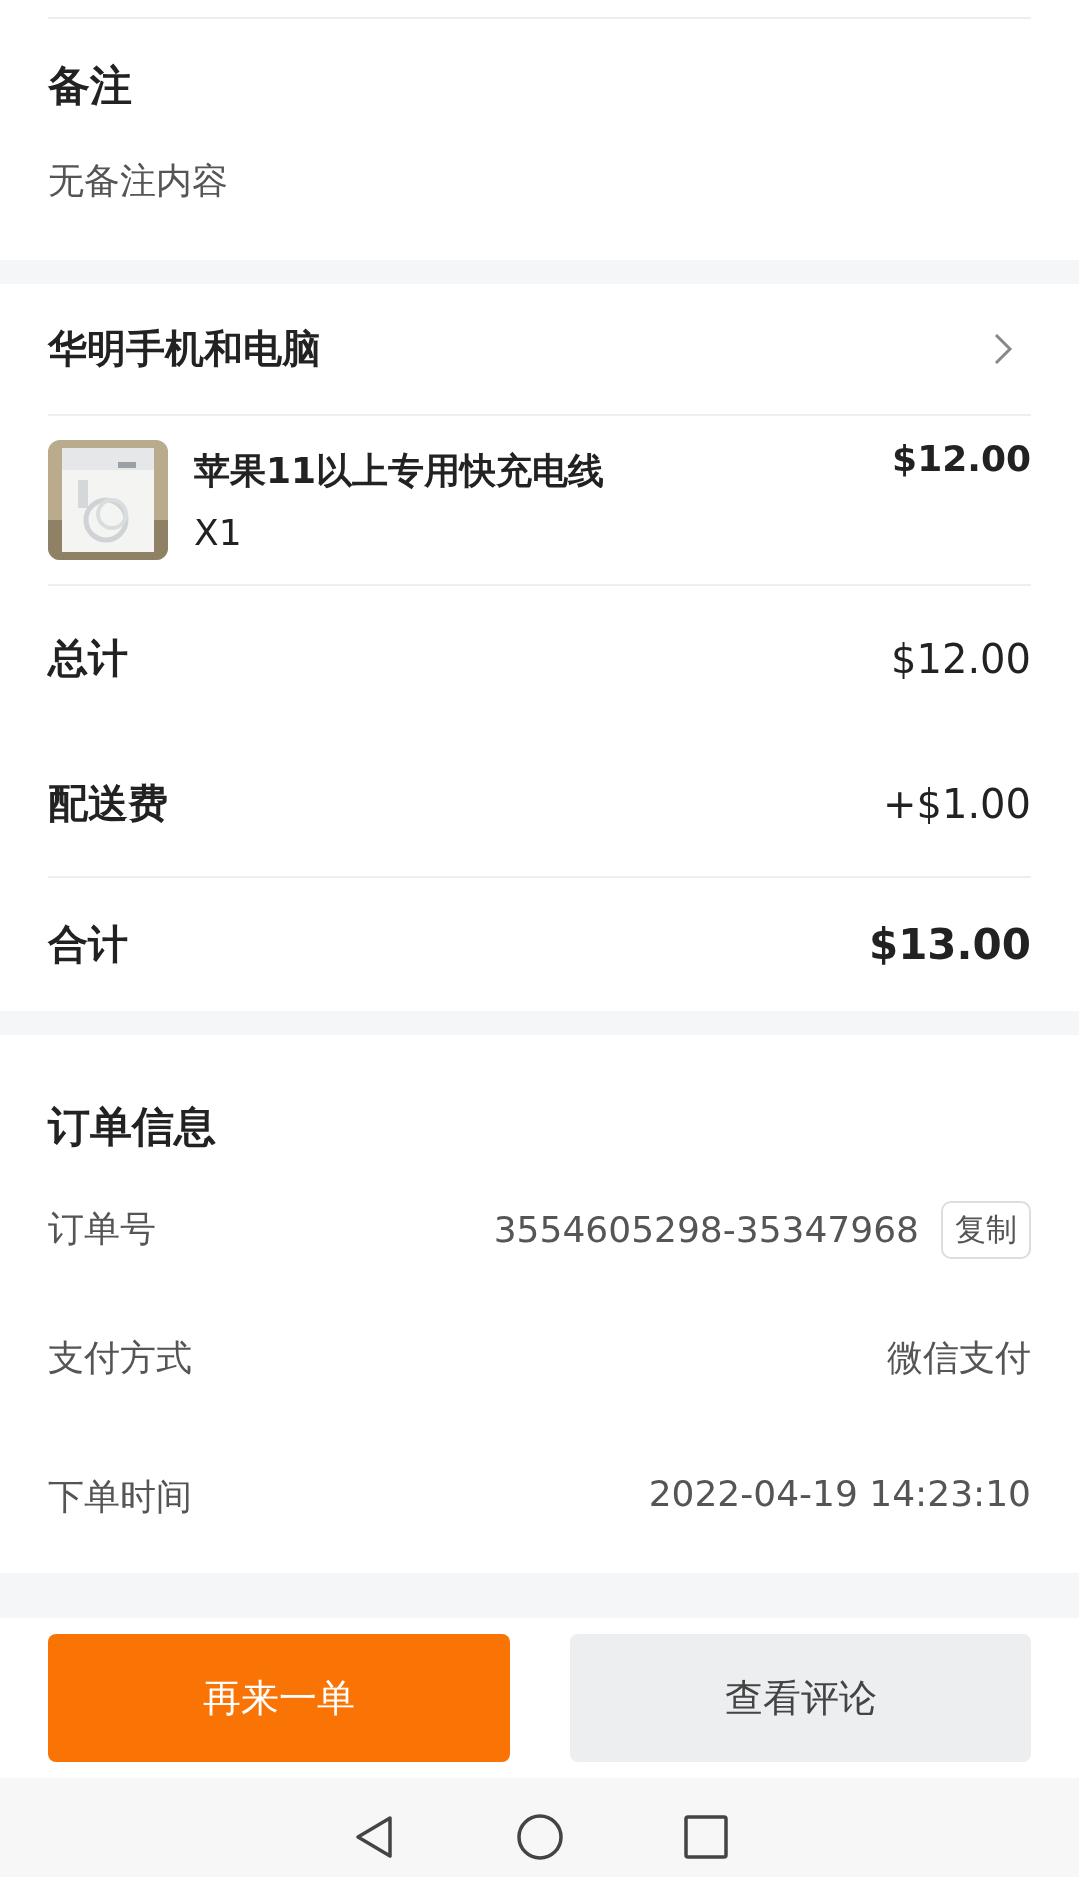 This screenshot has height=1877, width=1079. I want to click on info-value: 2022-04-19 14:23:10, so click(839, 1493).